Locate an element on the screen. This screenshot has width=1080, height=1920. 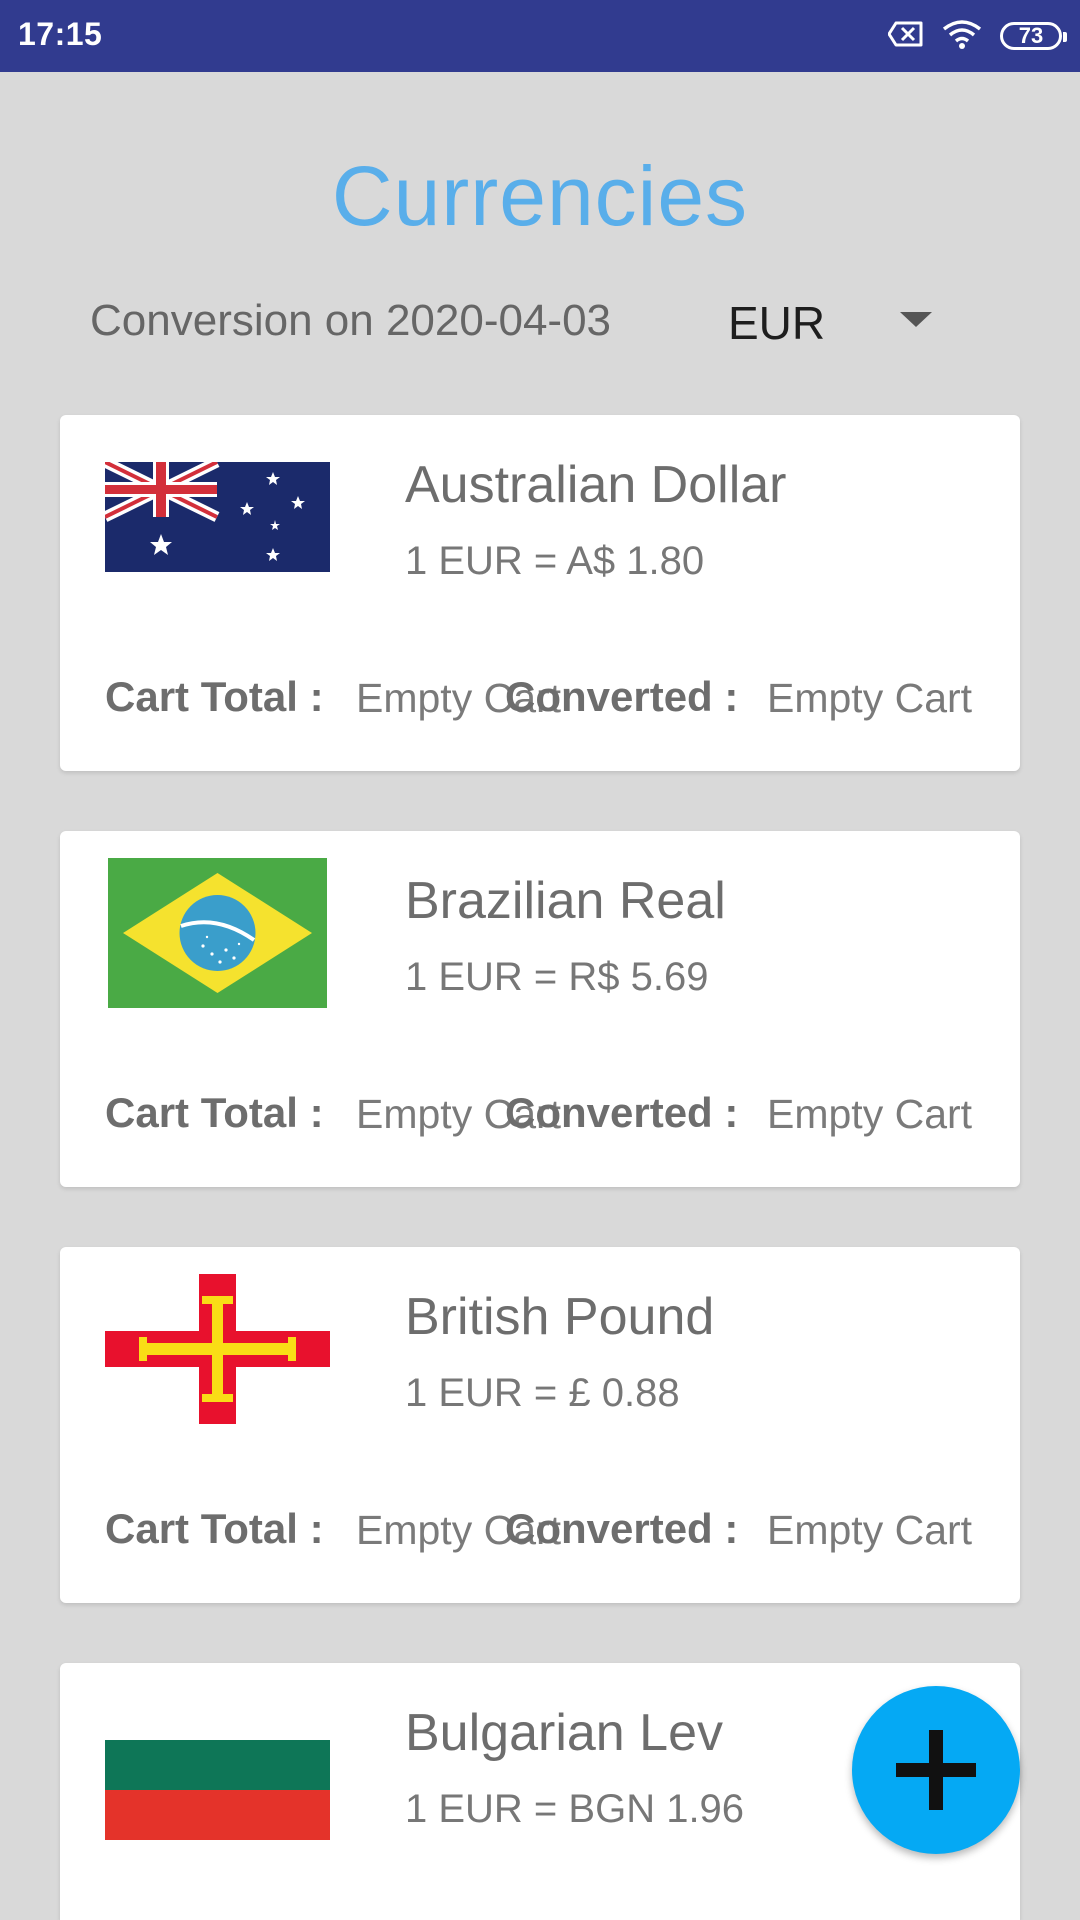
notification-x-icon is located at coordinates (905, 36).